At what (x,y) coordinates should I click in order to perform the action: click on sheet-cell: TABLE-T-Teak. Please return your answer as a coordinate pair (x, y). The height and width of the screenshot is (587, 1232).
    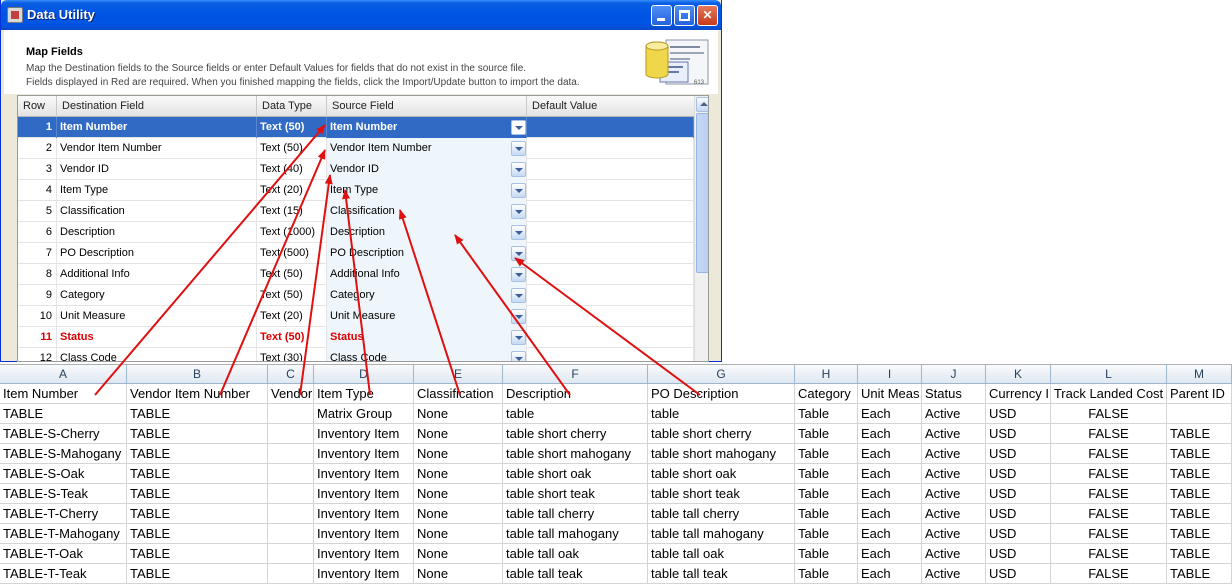
    Looking at the image, I should click on (63, 574).